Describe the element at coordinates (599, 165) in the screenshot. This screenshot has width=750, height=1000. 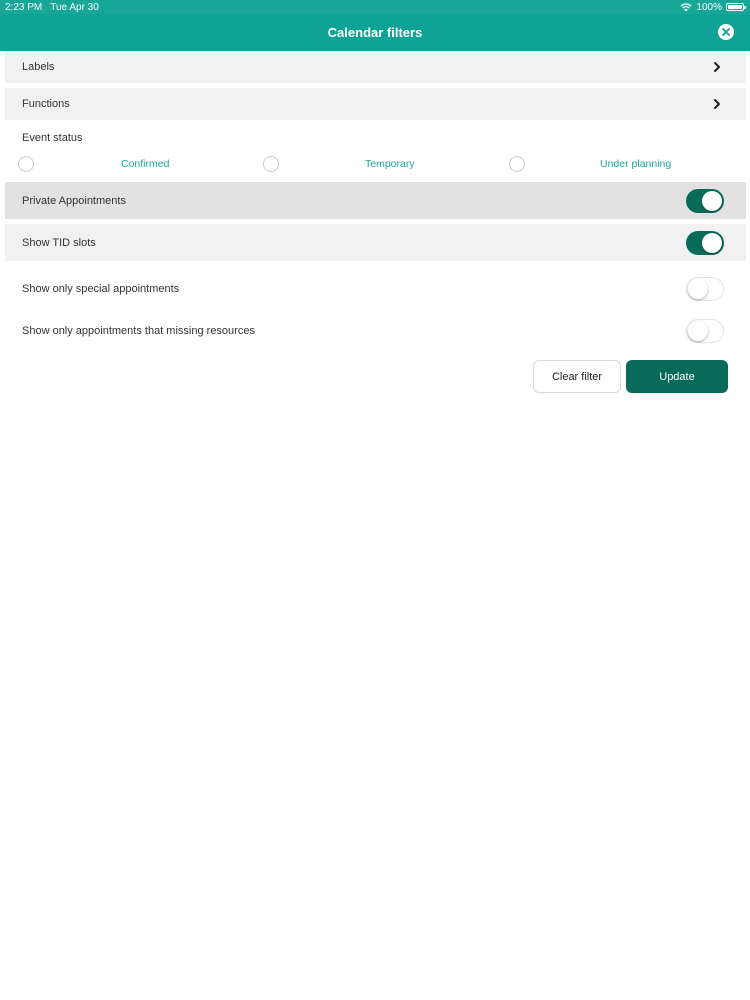
I see `radio-under-planning: Under planning` at that location.